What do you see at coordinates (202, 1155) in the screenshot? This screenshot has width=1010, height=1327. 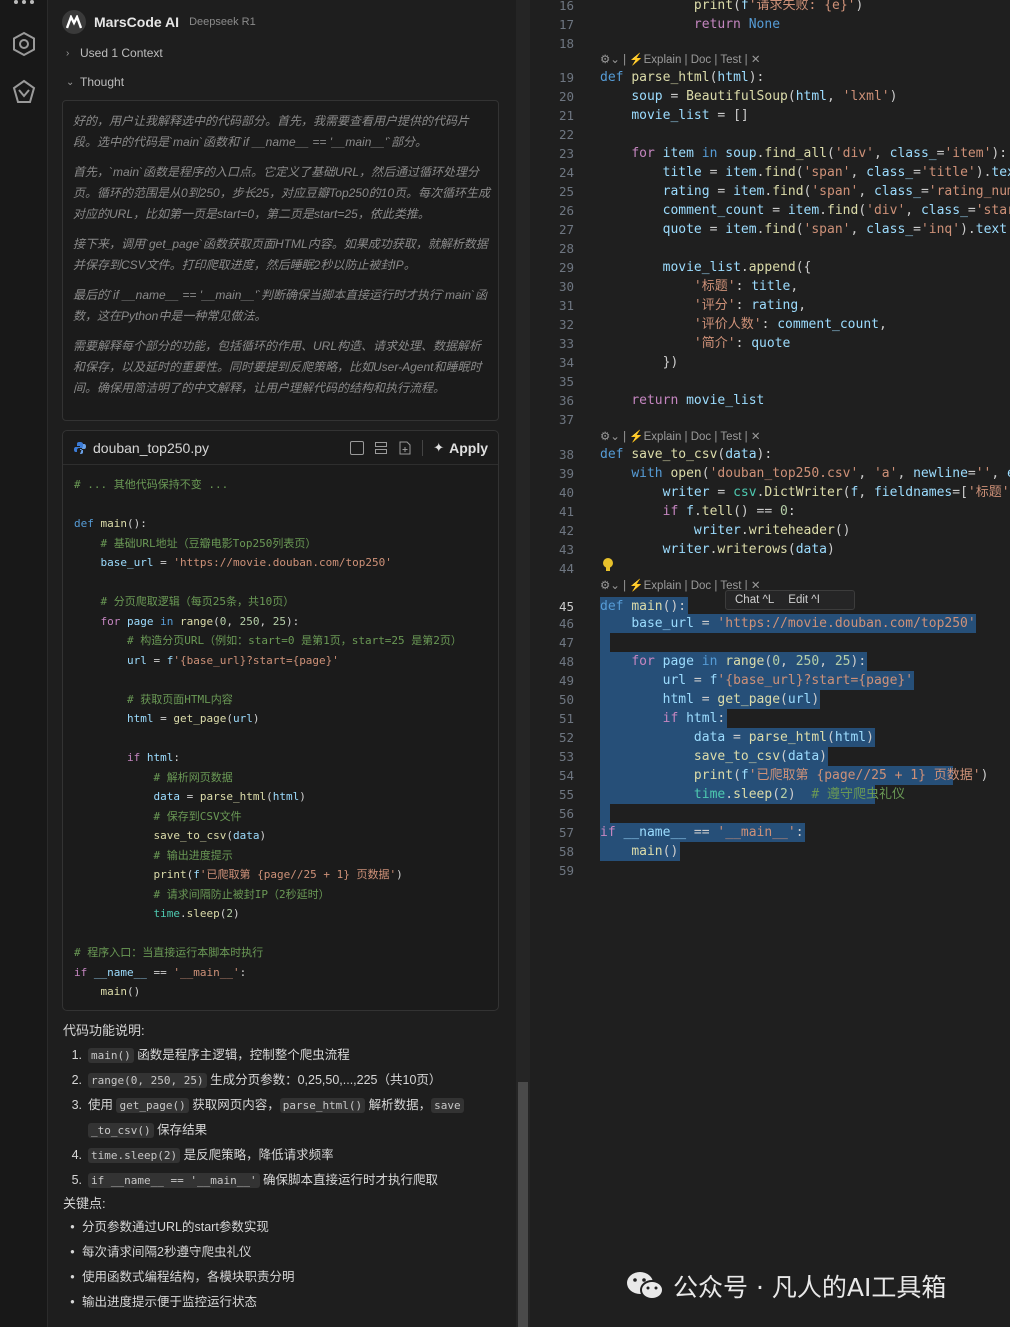 I see `list-item: 4. time.sleep(2) 是反爬策略，降低请求频率` at bounding box center [202, 1155].